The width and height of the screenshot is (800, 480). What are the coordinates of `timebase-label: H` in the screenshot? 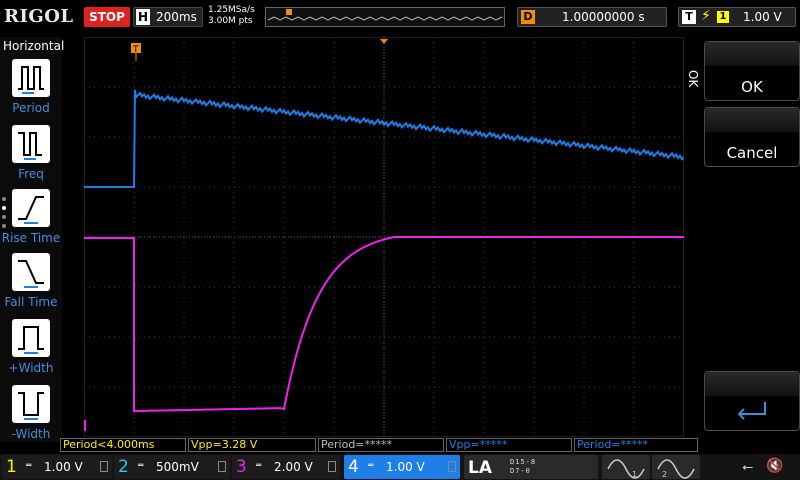 It's located at (143, 17).